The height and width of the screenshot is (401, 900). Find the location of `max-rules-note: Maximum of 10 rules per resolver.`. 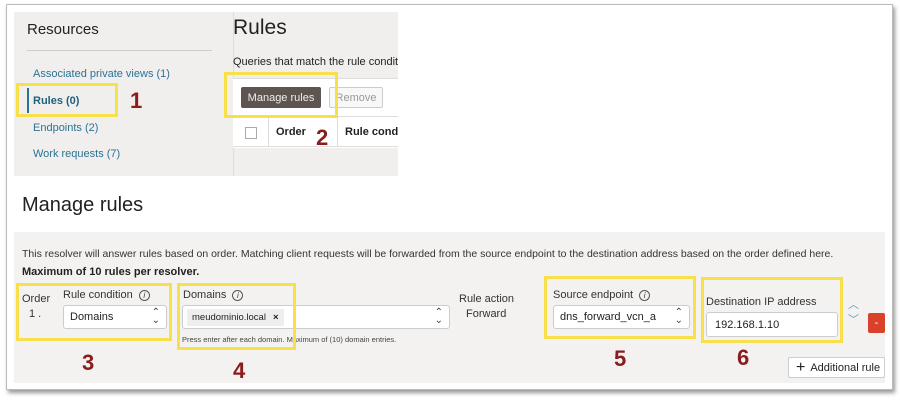

max-rules-note: Maximum of 10 rules per resolver. is located at coordinates (111, 272).